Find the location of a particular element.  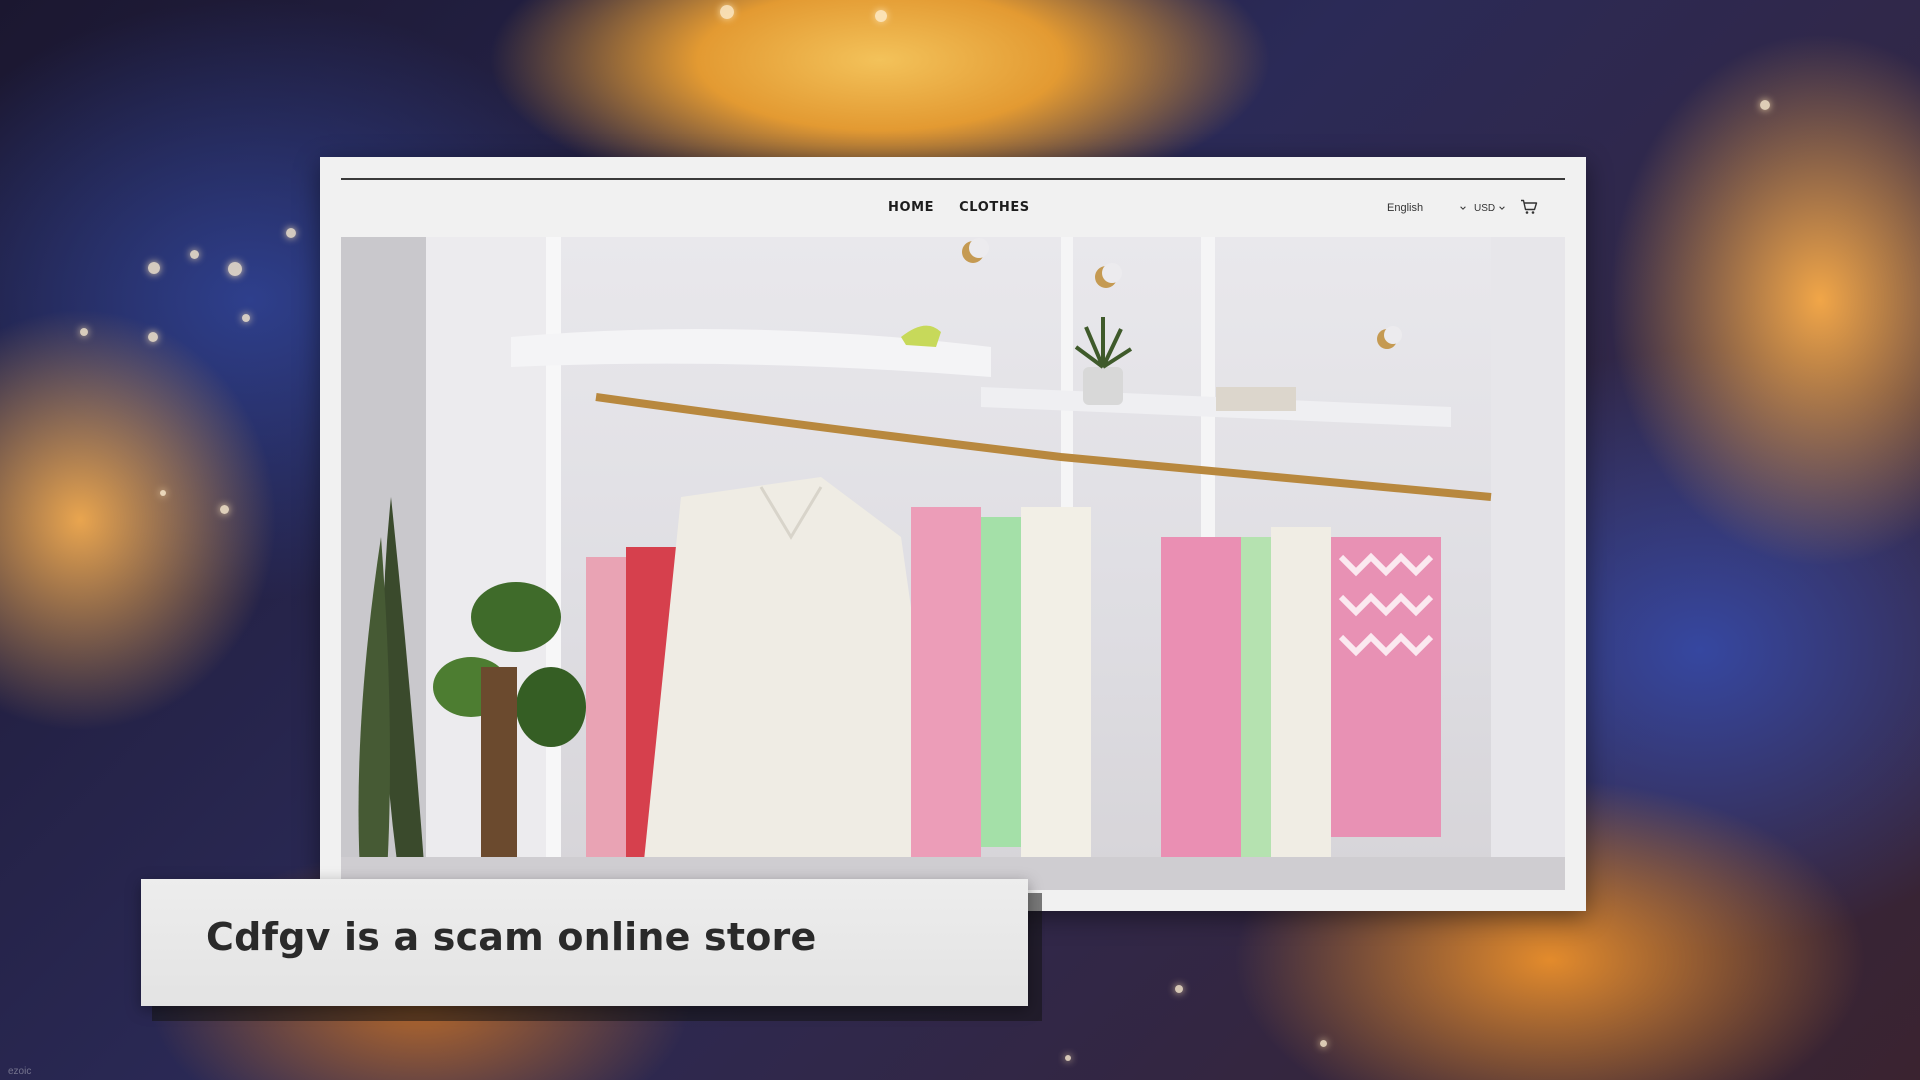

store-header: HOME CLOTHES English USD is located at coordinates (953, 208).